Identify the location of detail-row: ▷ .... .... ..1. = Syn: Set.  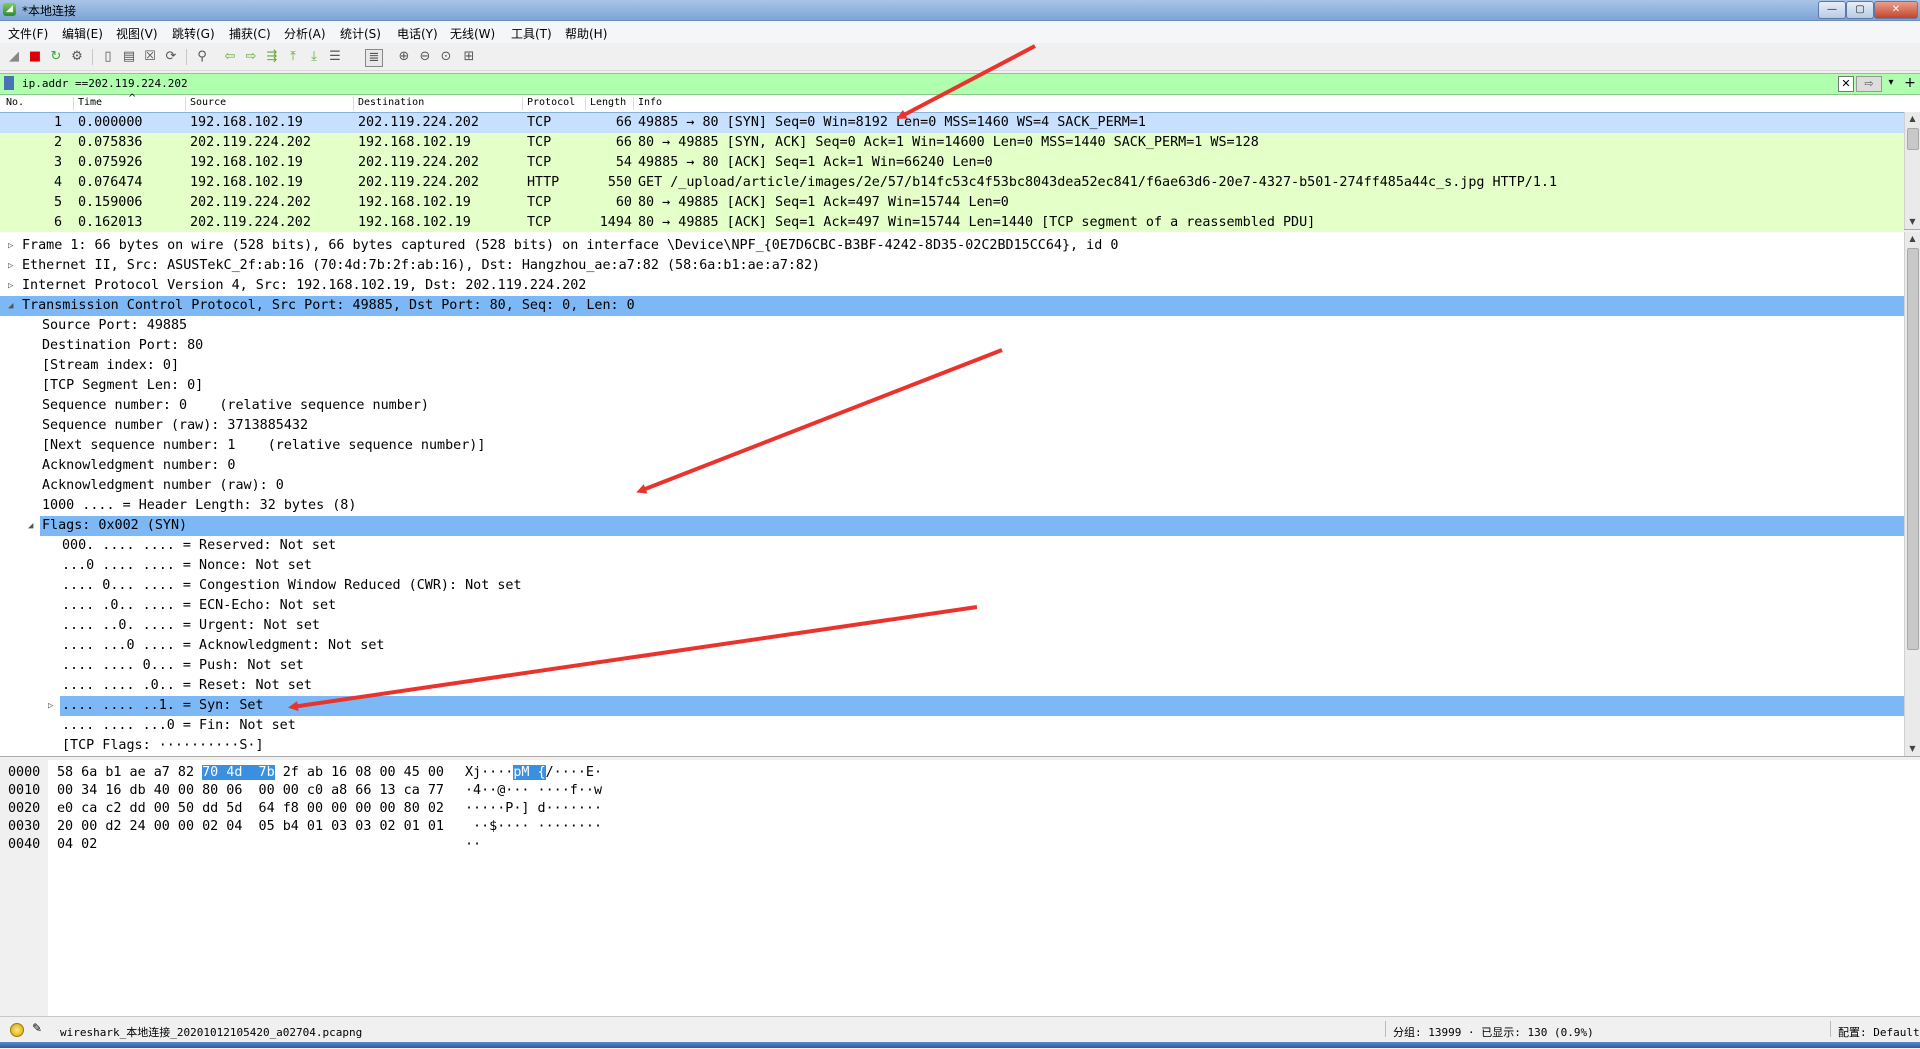
(952, 706).